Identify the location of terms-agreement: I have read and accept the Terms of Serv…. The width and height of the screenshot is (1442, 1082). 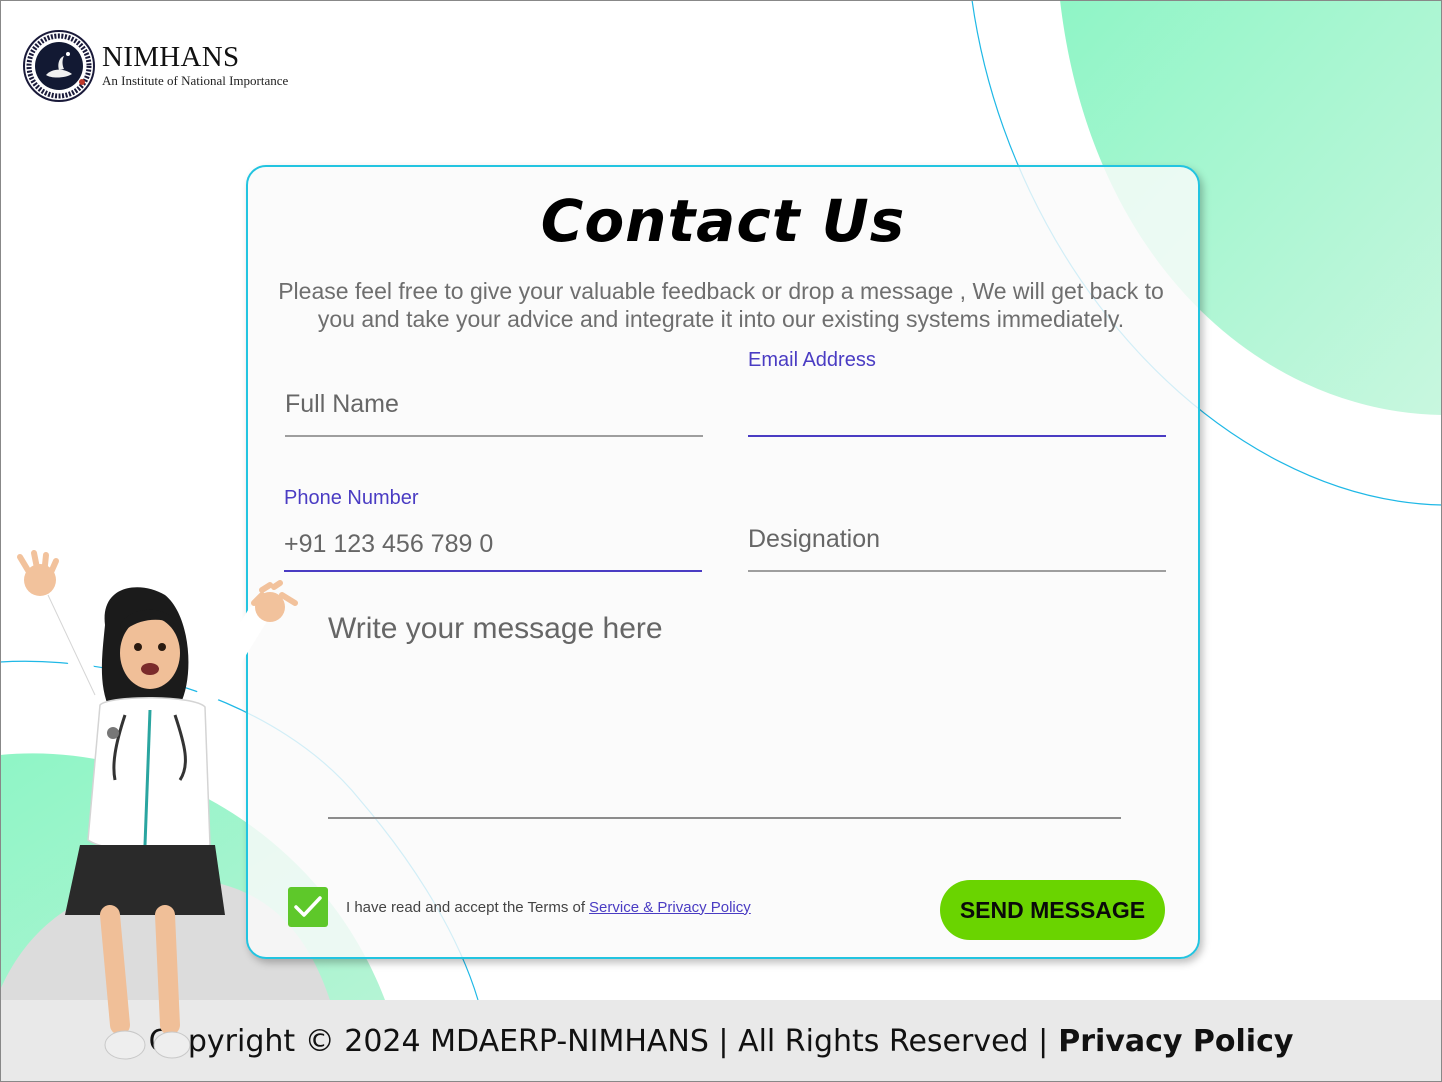
(519, 907).